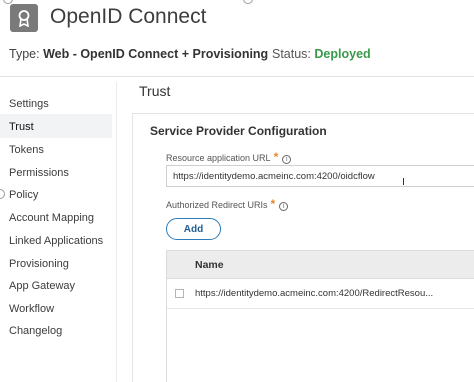 The height and width of the screenshot is (382, 474). What do you see at coordinates (155, 91) in the screenshot?
I see `section-title: Trust` at bounding box center [155, 91].